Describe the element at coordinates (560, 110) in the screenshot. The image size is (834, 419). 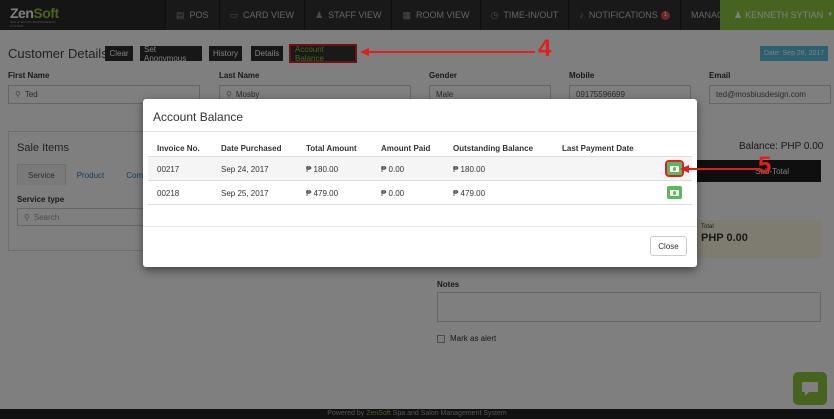
I see `annotation-arrows` at that location.